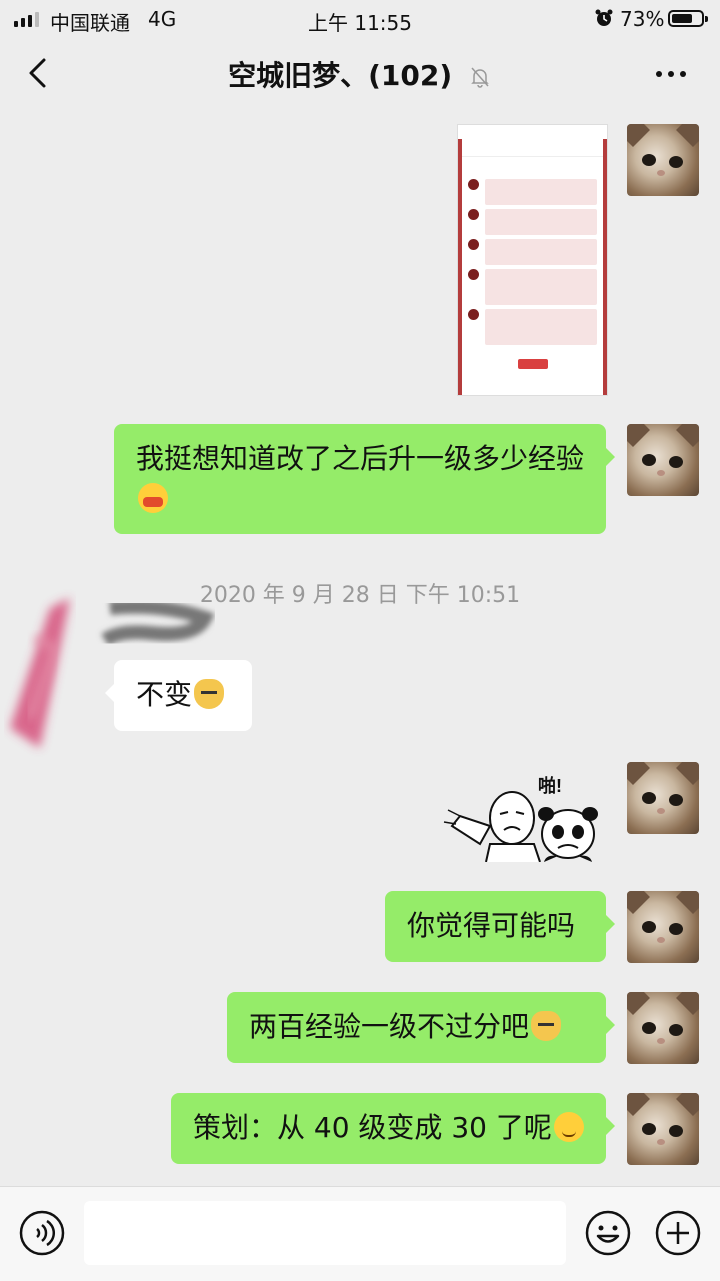  What do you see at coordinates (42, 1233) in the screenshot?
I see `voice-icon` at bounding box center [42, 1233].